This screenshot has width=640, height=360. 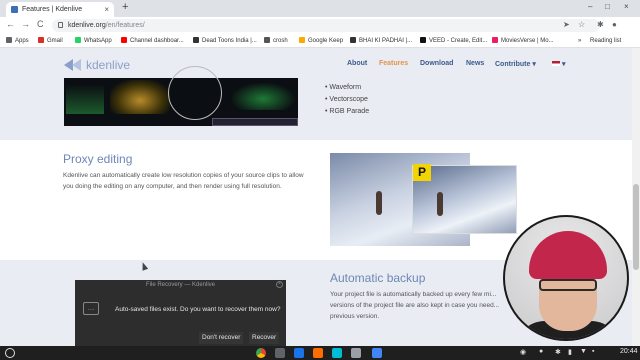 I want to click on keep-icon, so click(x=302, y=40).